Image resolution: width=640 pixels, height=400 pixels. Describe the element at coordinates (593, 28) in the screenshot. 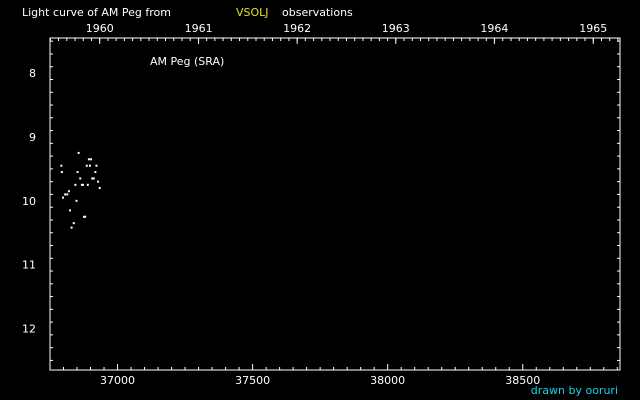

I see `top-year-label: 1965` at that location.